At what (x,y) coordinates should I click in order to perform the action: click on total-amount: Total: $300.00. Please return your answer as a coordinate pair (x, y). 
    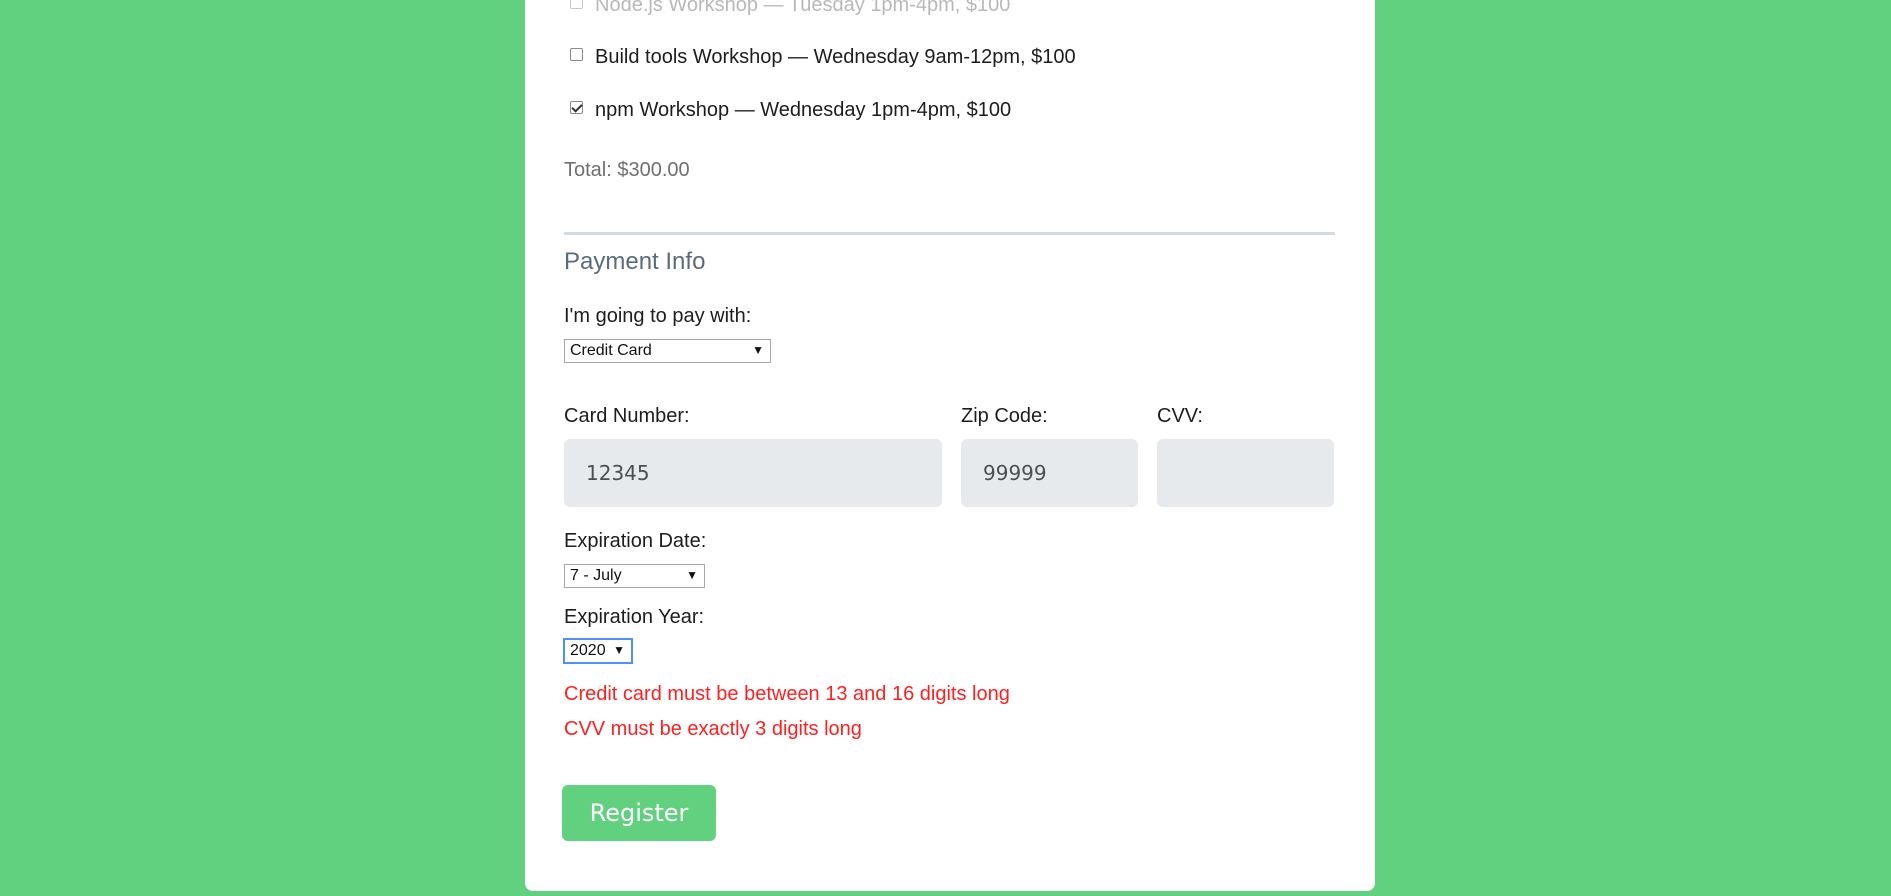
    Looking at the image, I should click on (627, 170).